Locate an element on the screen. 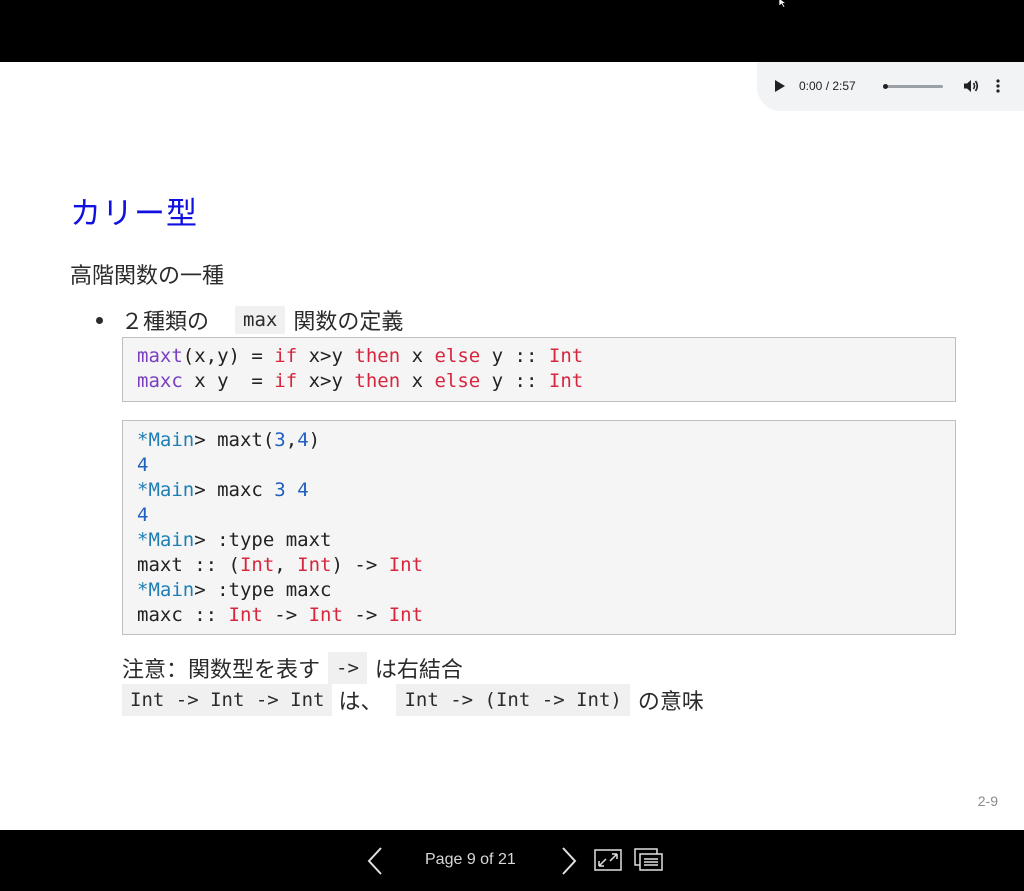 The width and height of the screenshot is (1024, 891). play-icon is located at coordinates (780, 86).